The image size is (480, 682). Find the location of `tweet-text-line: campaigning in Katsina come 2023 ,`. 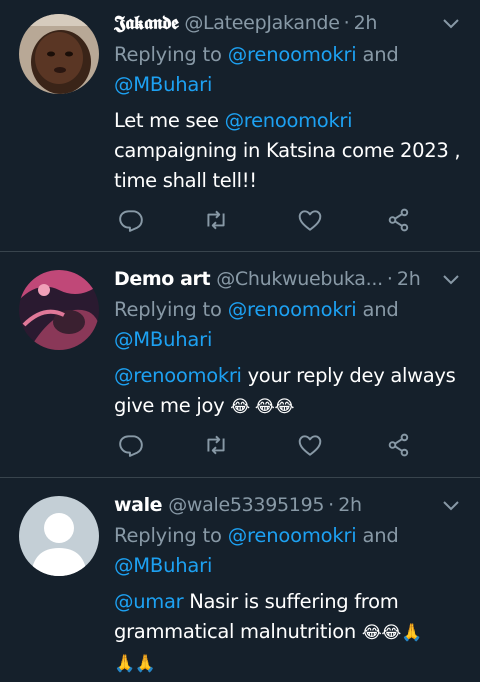

tweet-text-line: campaigning in Katsina come 2023 , is located at coordinates (287, 150).